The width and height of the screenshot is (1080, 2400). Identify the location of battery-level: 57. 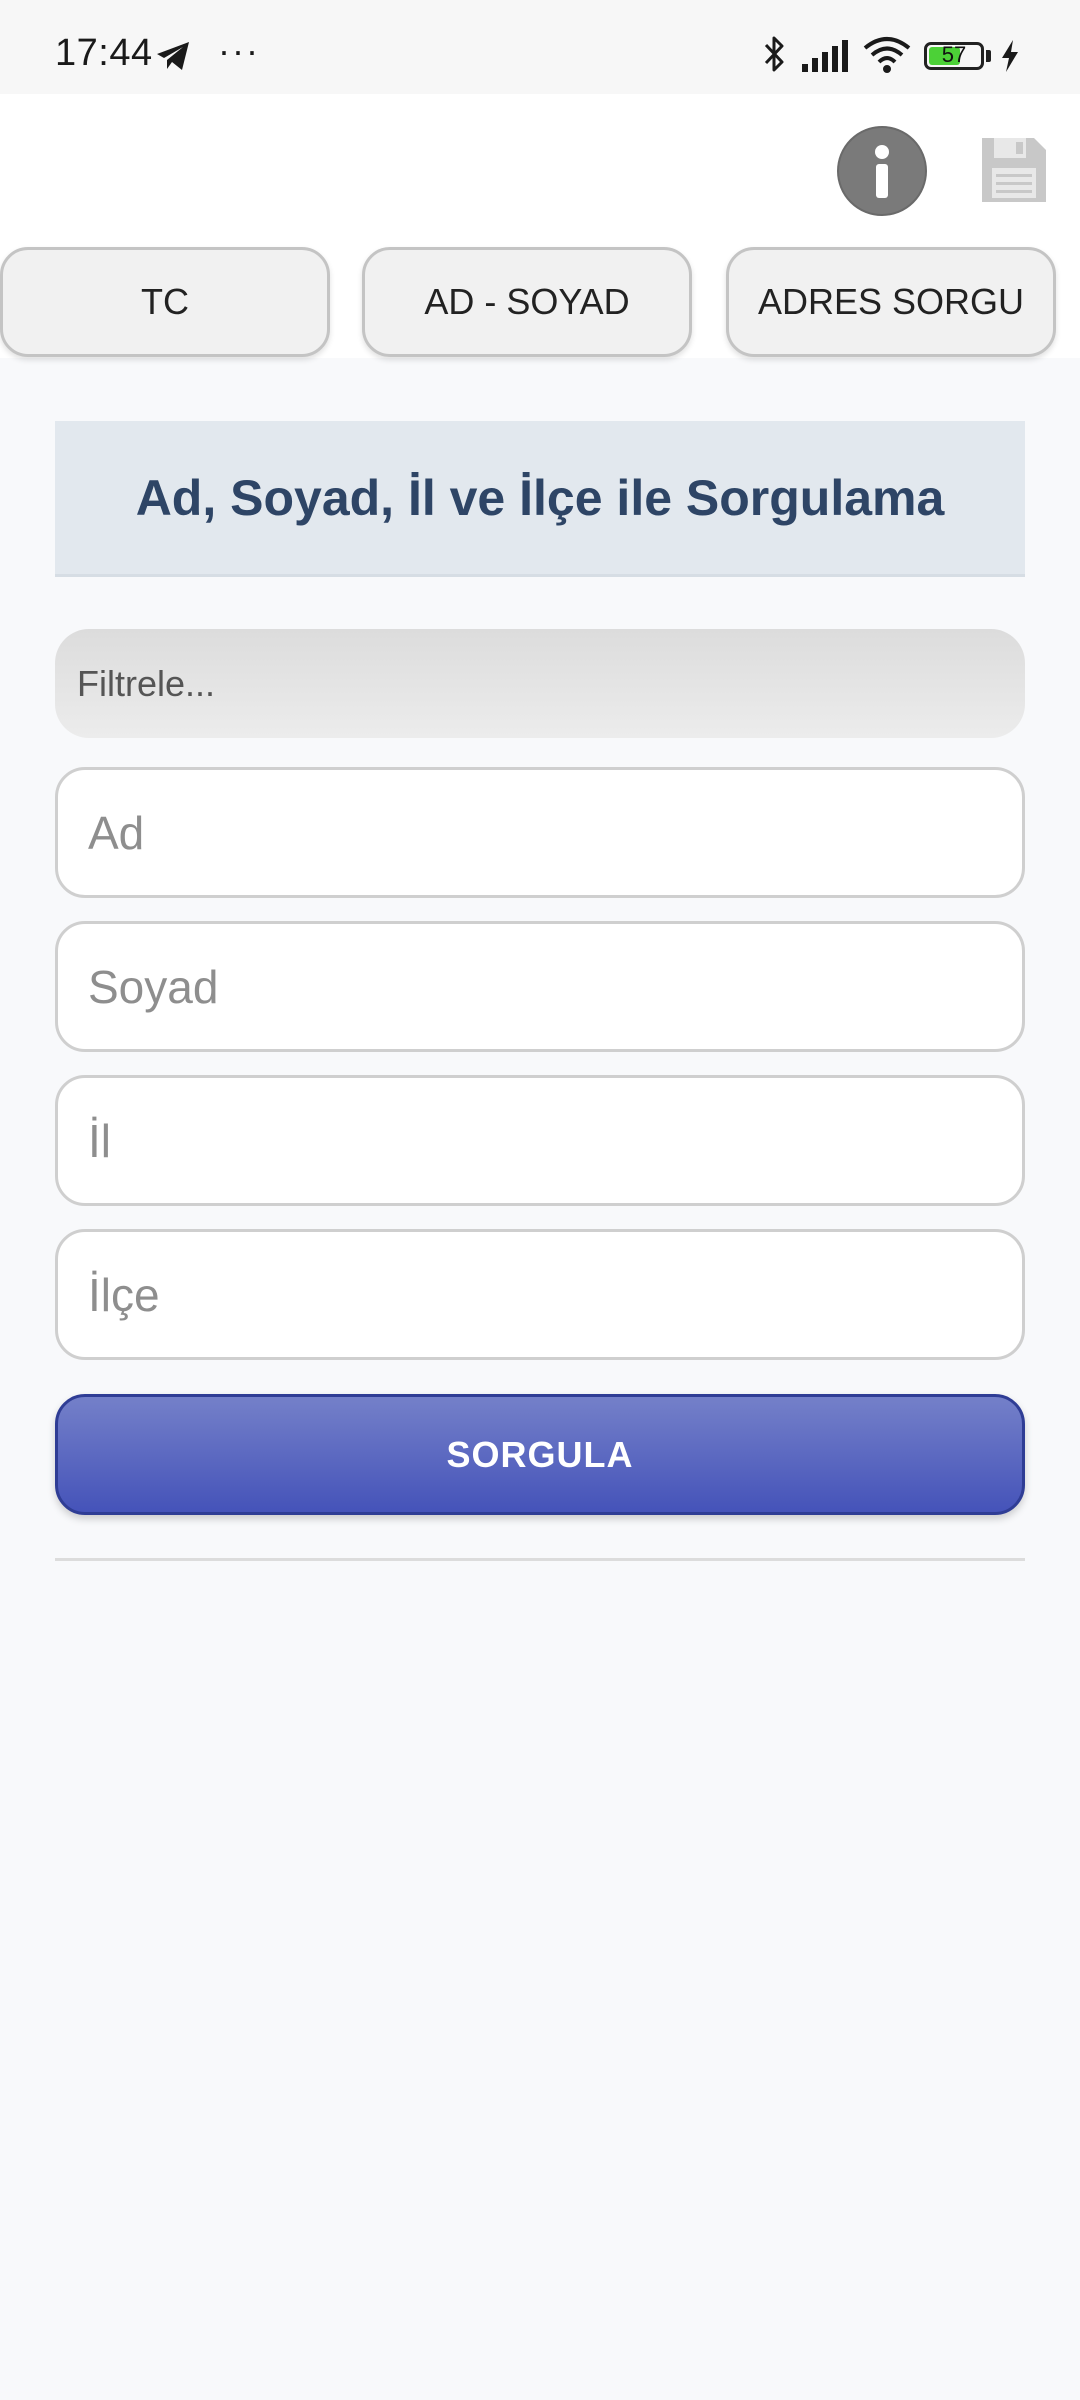
(954, 54).